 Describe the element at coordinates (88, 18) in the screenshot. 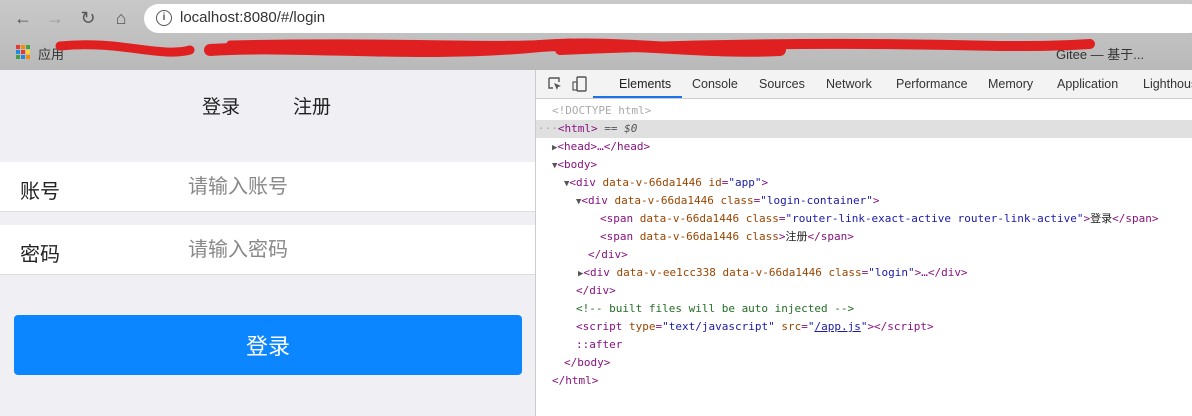

I see `reload-icon: ↻` at that location.